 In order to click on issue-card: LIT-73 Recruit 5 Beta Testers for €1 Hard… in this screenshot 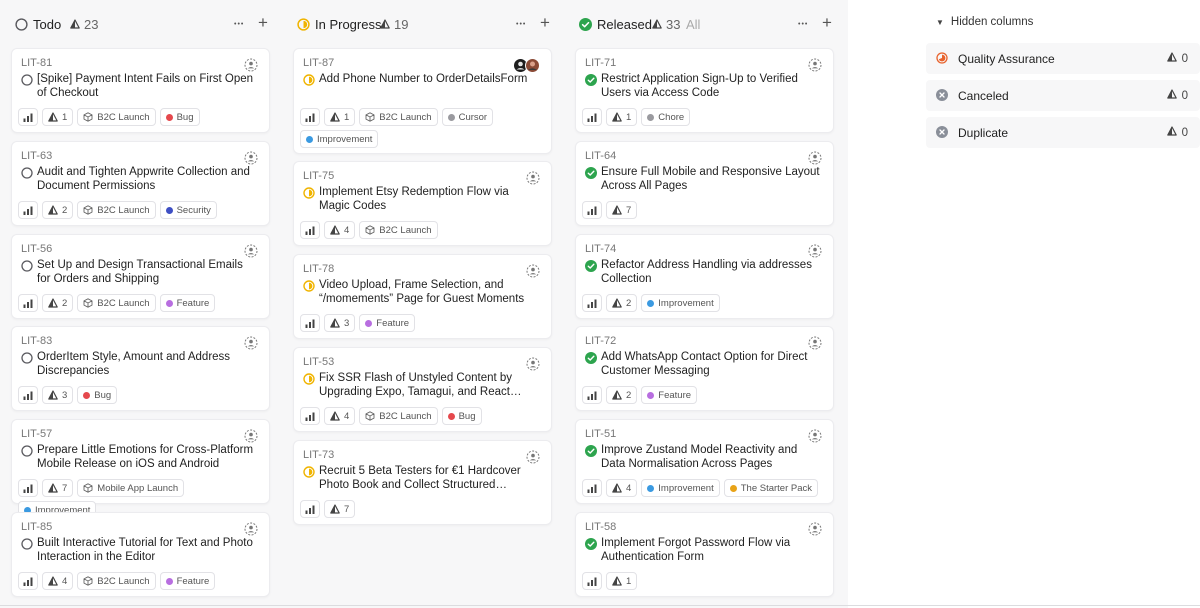, I will do `click(422, 482)`.